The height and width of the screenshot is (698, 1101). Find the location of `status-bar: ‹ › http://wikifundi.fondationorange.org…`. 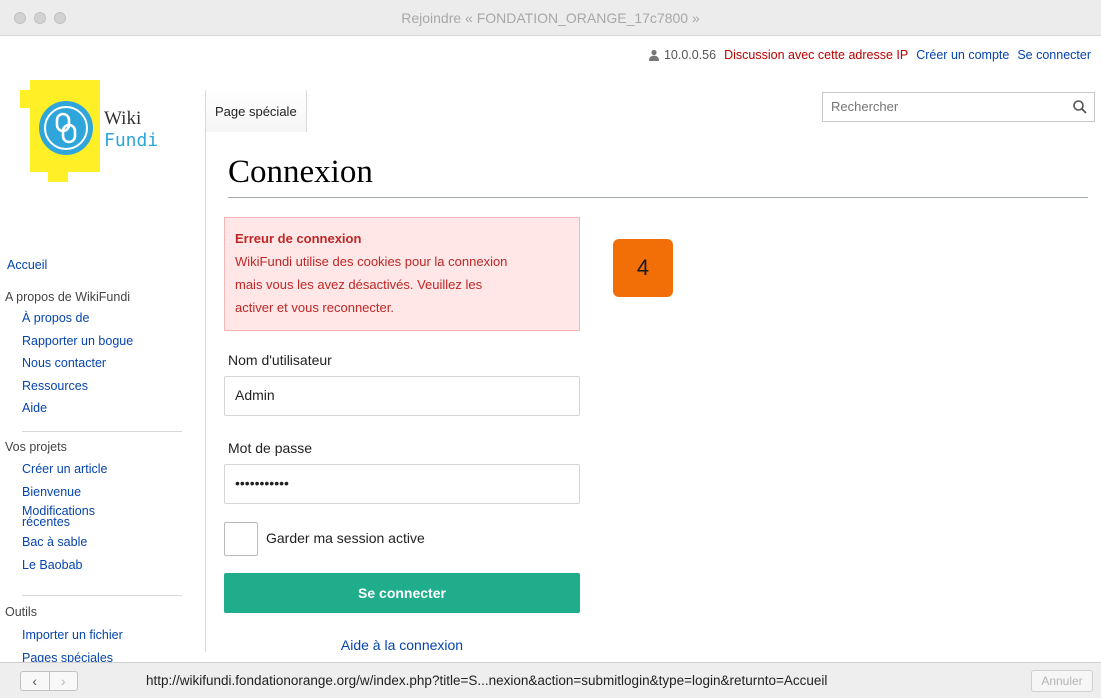

status-bar: ‹ › http://wikifundi.fondationorange.org… is located at coordinates (550, 680).